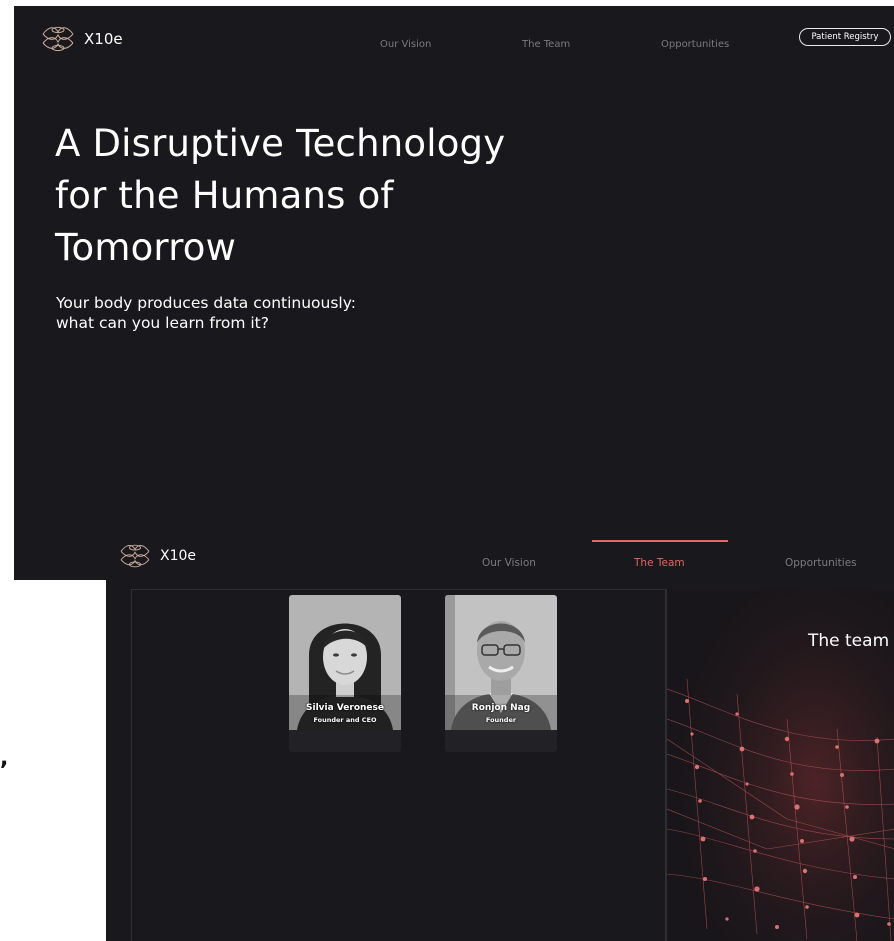 The height and width of the screenshot is (941, 894). Describe the element at coordinates (501, 673) in the screenshot. I see `team-member-card: Ronjon Nag Founder` at that location.